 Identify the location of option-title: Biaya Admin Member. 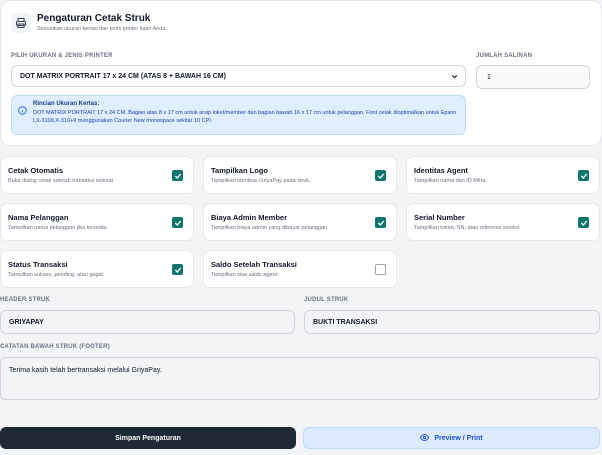
(249, 217).